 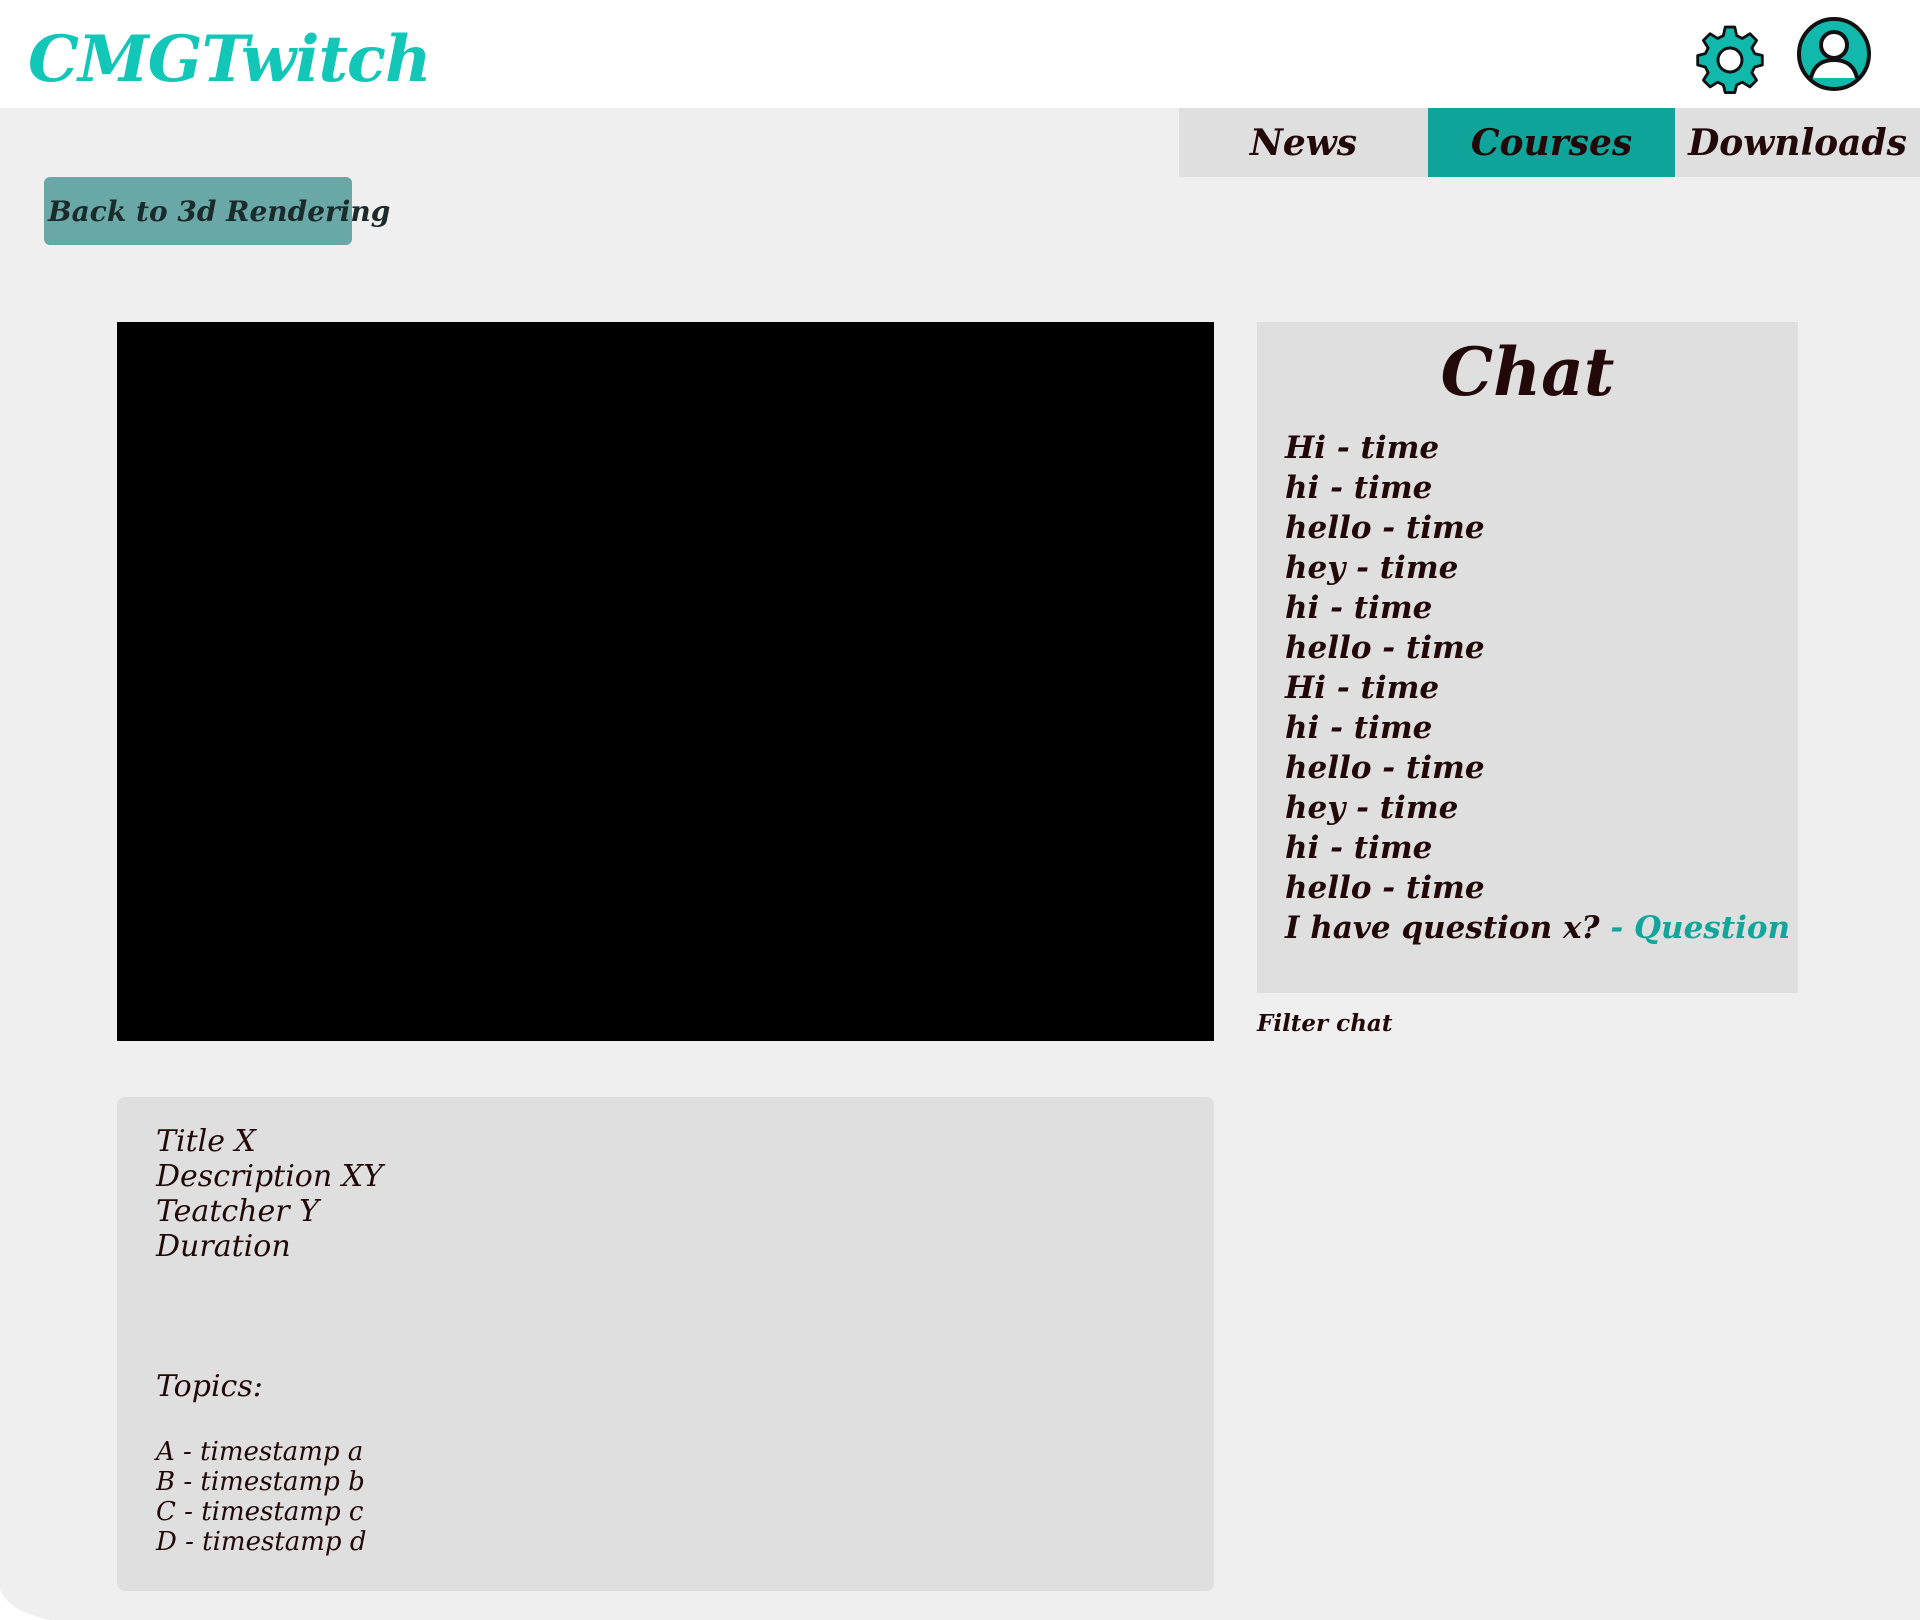 I want to click on course-teacher: Teatcher Y, so click(x=237, y=1211).